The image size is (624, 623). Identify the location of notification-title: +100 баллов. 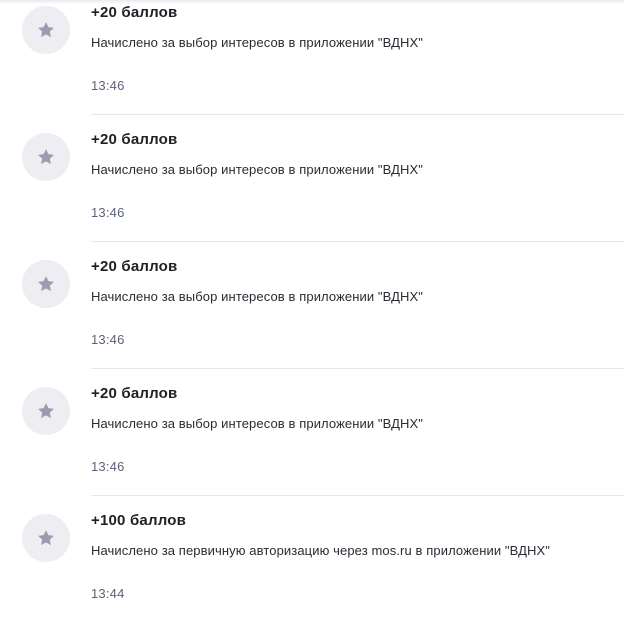
(139, 520).